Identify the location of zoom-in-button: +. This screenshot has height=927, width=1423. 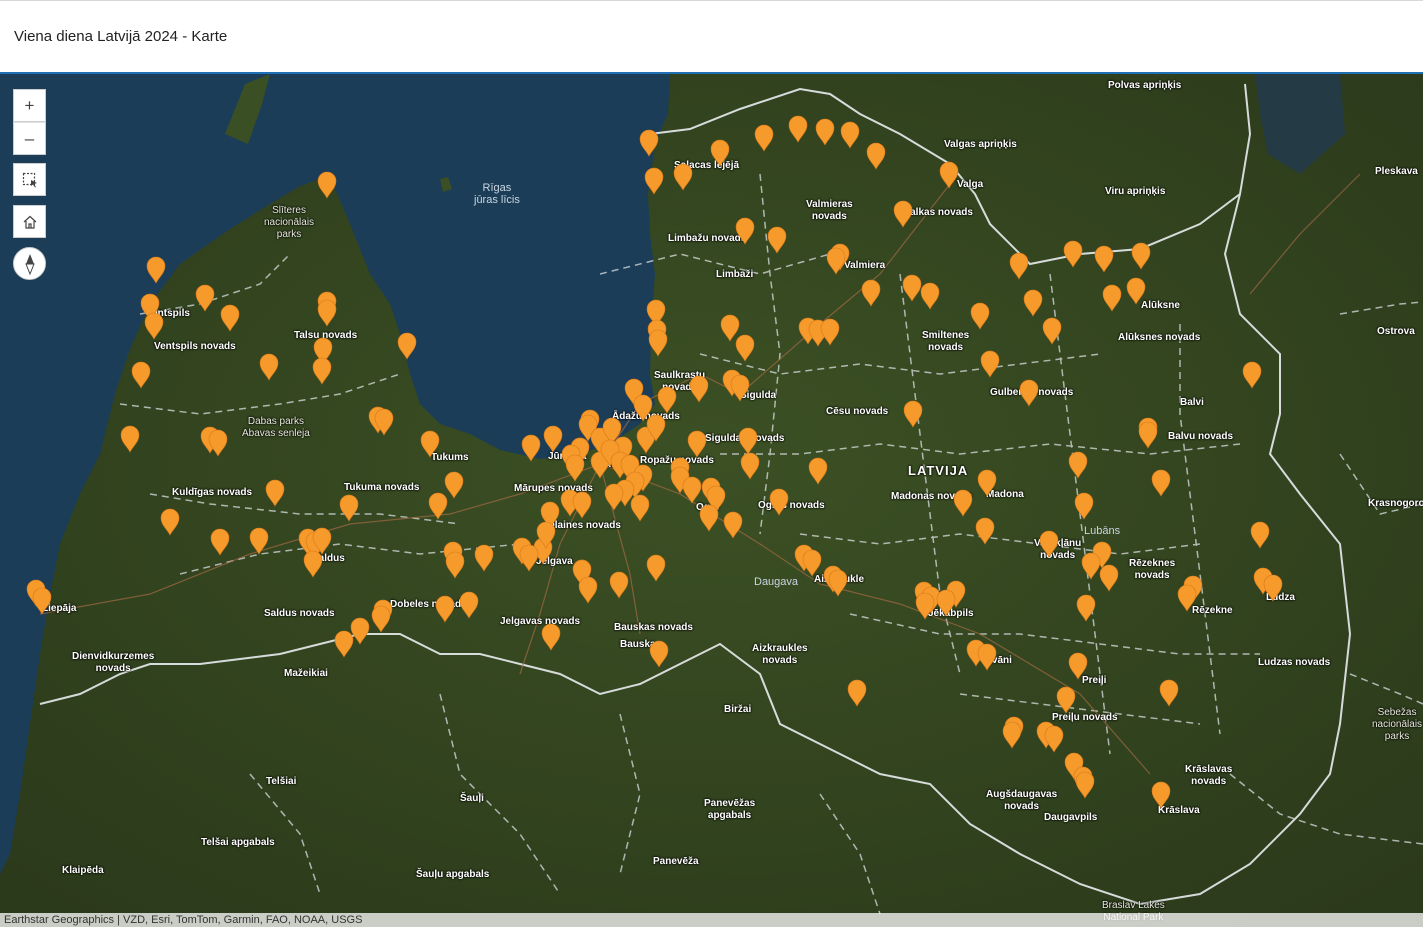
(29, 105).